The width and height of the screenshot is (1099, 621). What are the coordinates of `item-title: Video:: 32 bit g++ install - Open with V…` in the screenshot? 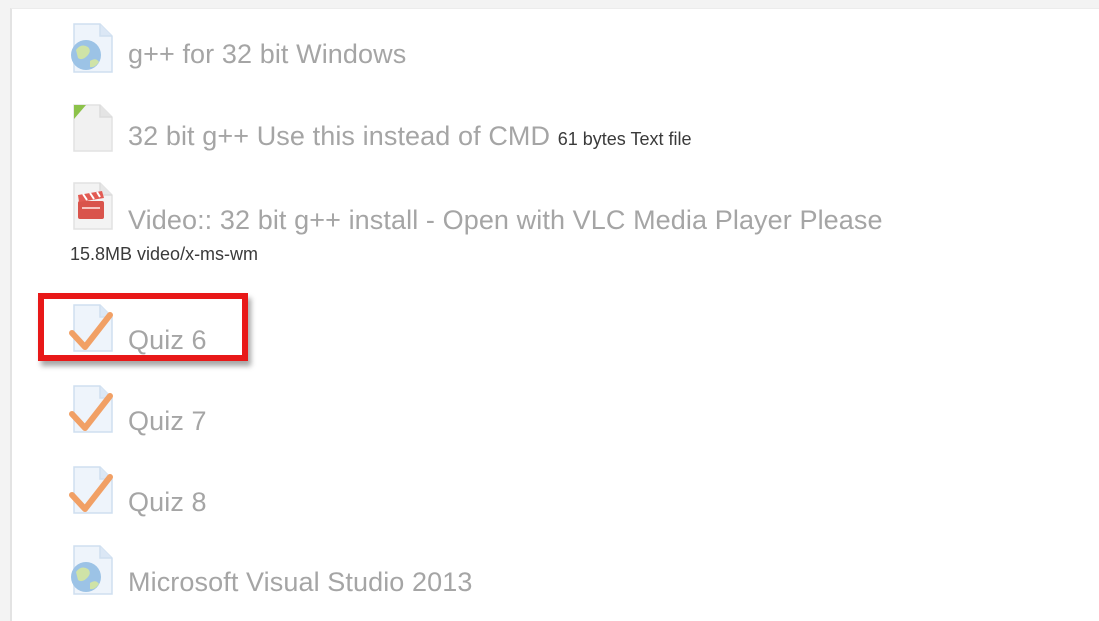 It's located at (505, 220).